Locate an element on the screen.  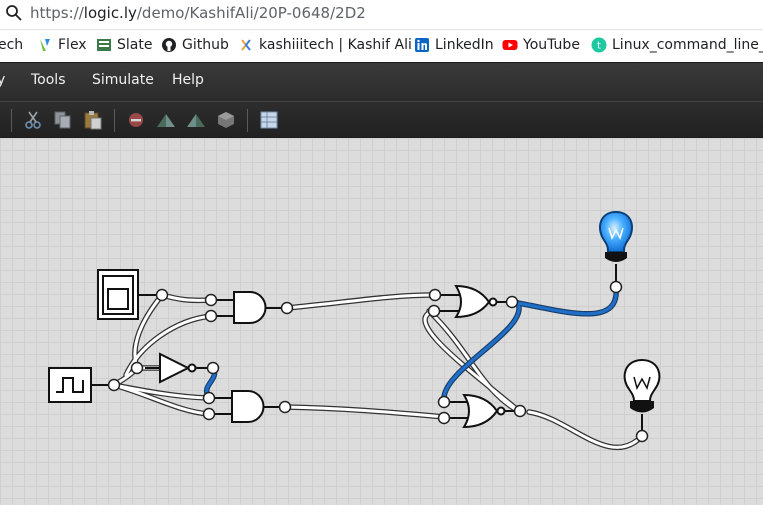
bookmark-flex: Flex is located at coordinates (62, 45).